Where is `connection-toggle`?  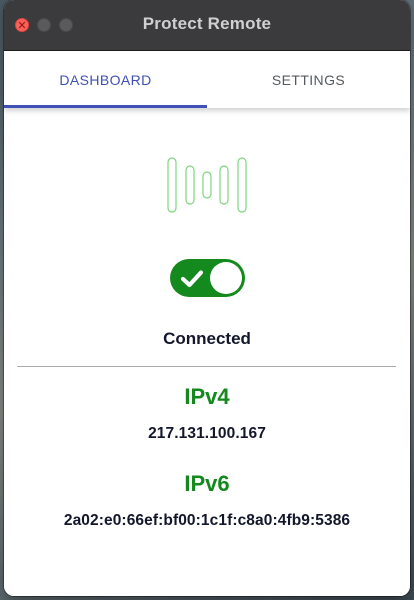
connection-toggle is located at coordinates (207, 278).